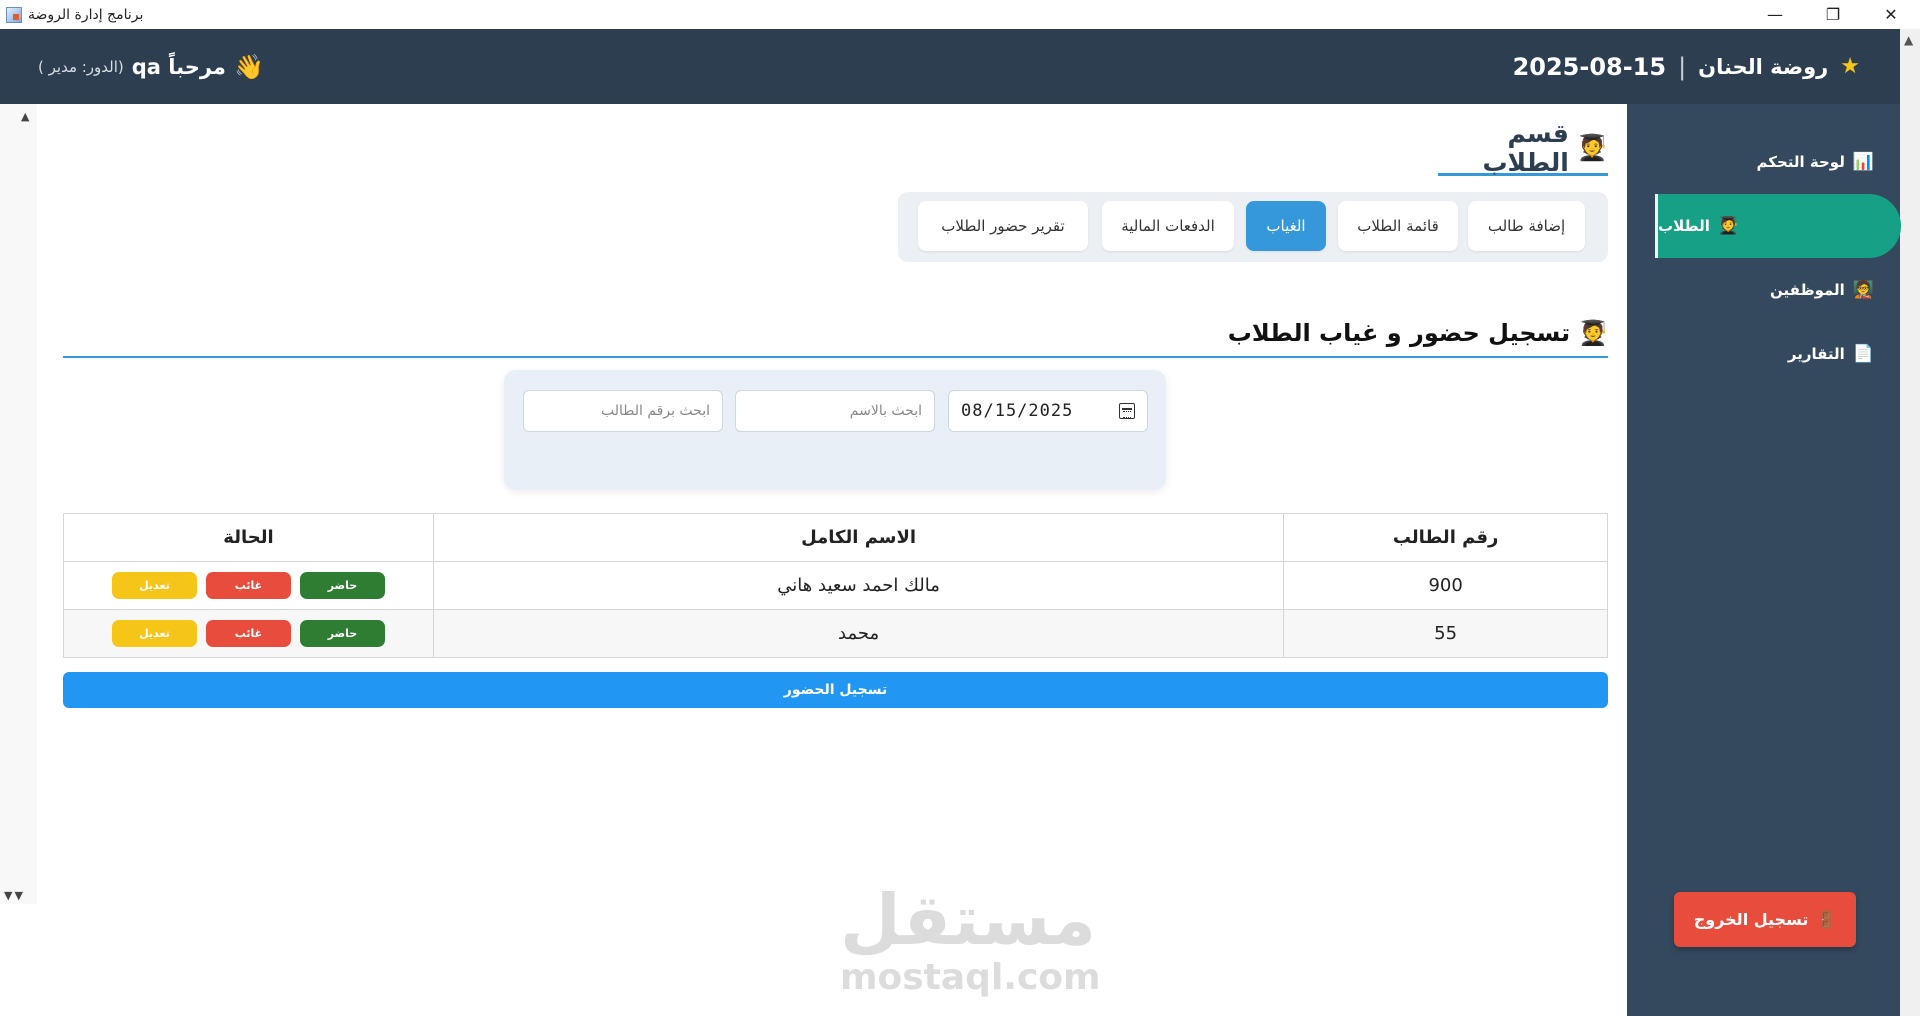  I want to click on table-row: 900 مالك احمد سعيد هاني حاضر غائب تعديل, so click(835, 585).